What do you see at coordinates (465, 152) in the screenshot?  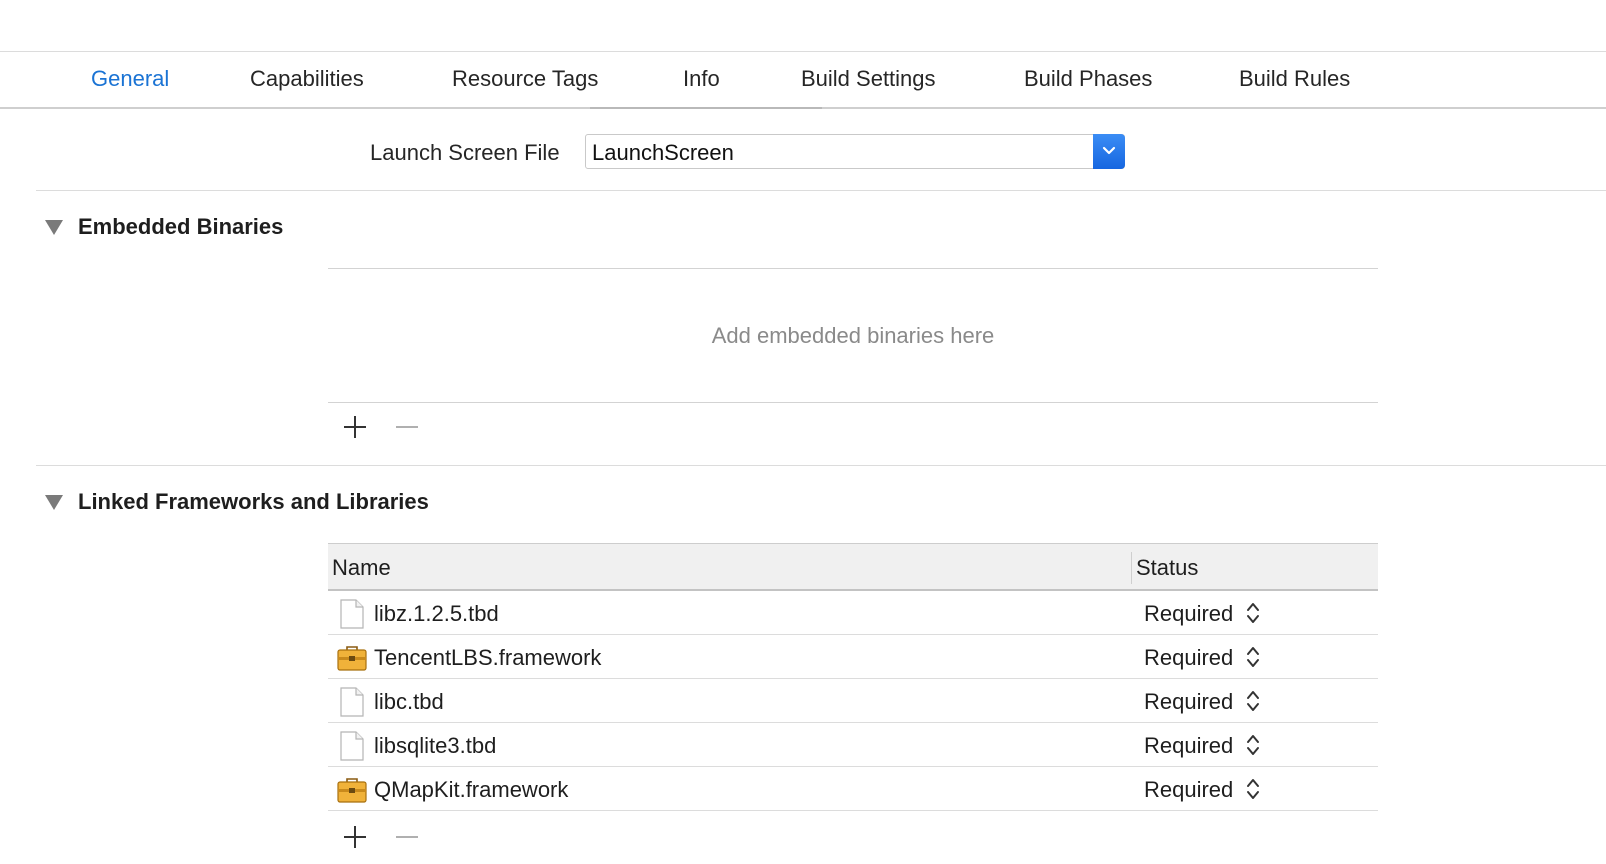 I see `launch-screen-label: Launch Screen File` at bounding box center [465, 152].